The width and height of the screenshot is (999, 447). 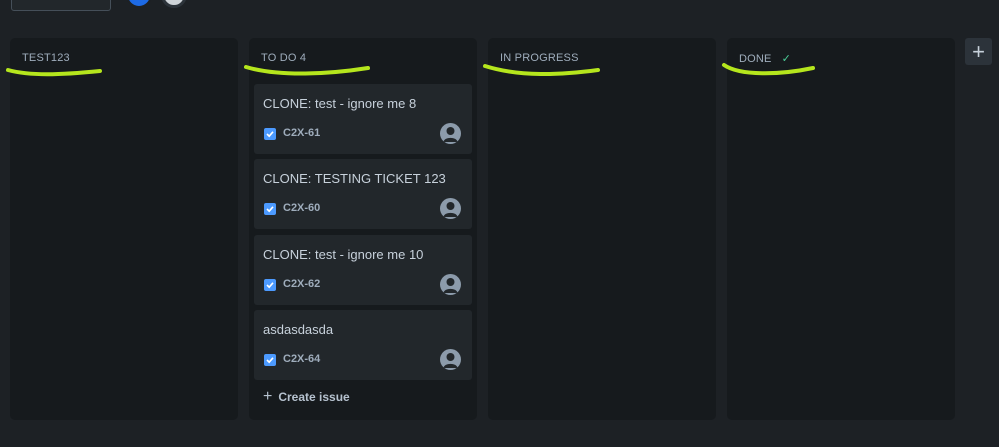 What do you see at coordinates (61, 5) in the screenshot?
I see `search-input` at bounding box center [61, 5].